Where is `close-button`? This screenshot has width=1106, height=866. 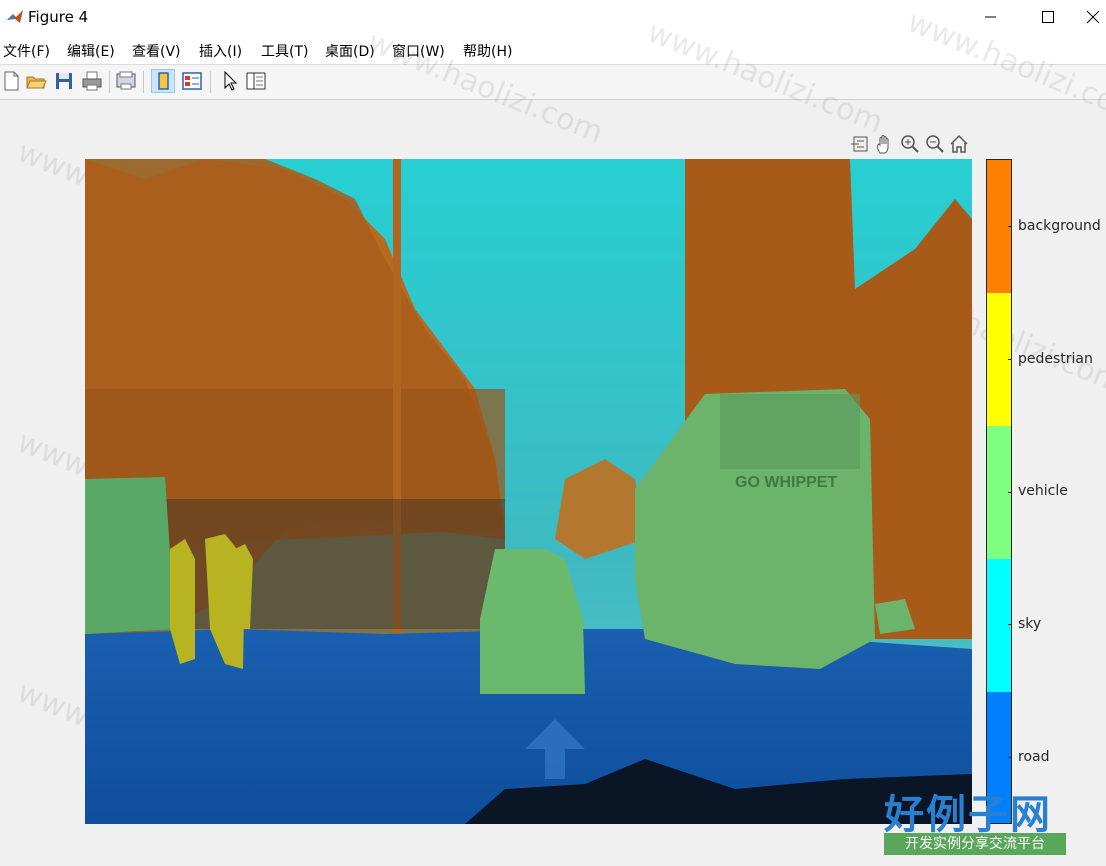 close-button is located at coordinates (1095, 17).